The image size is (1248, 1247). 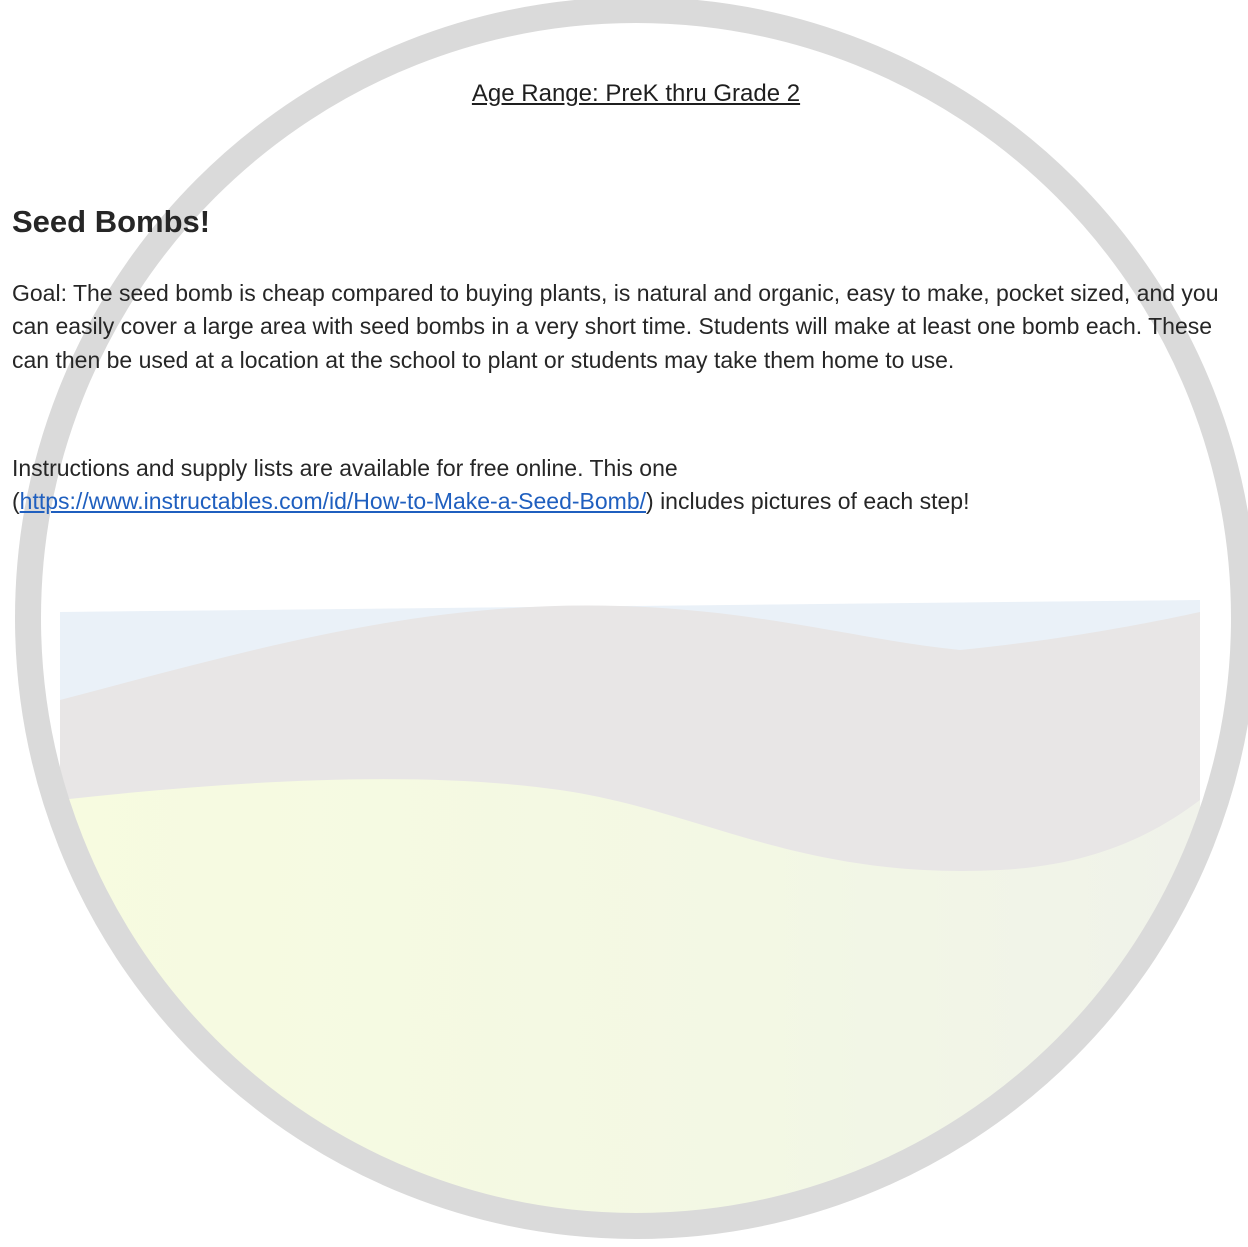 I want to click on page-title: Seed Bombs!, so click(x=111, y=221).